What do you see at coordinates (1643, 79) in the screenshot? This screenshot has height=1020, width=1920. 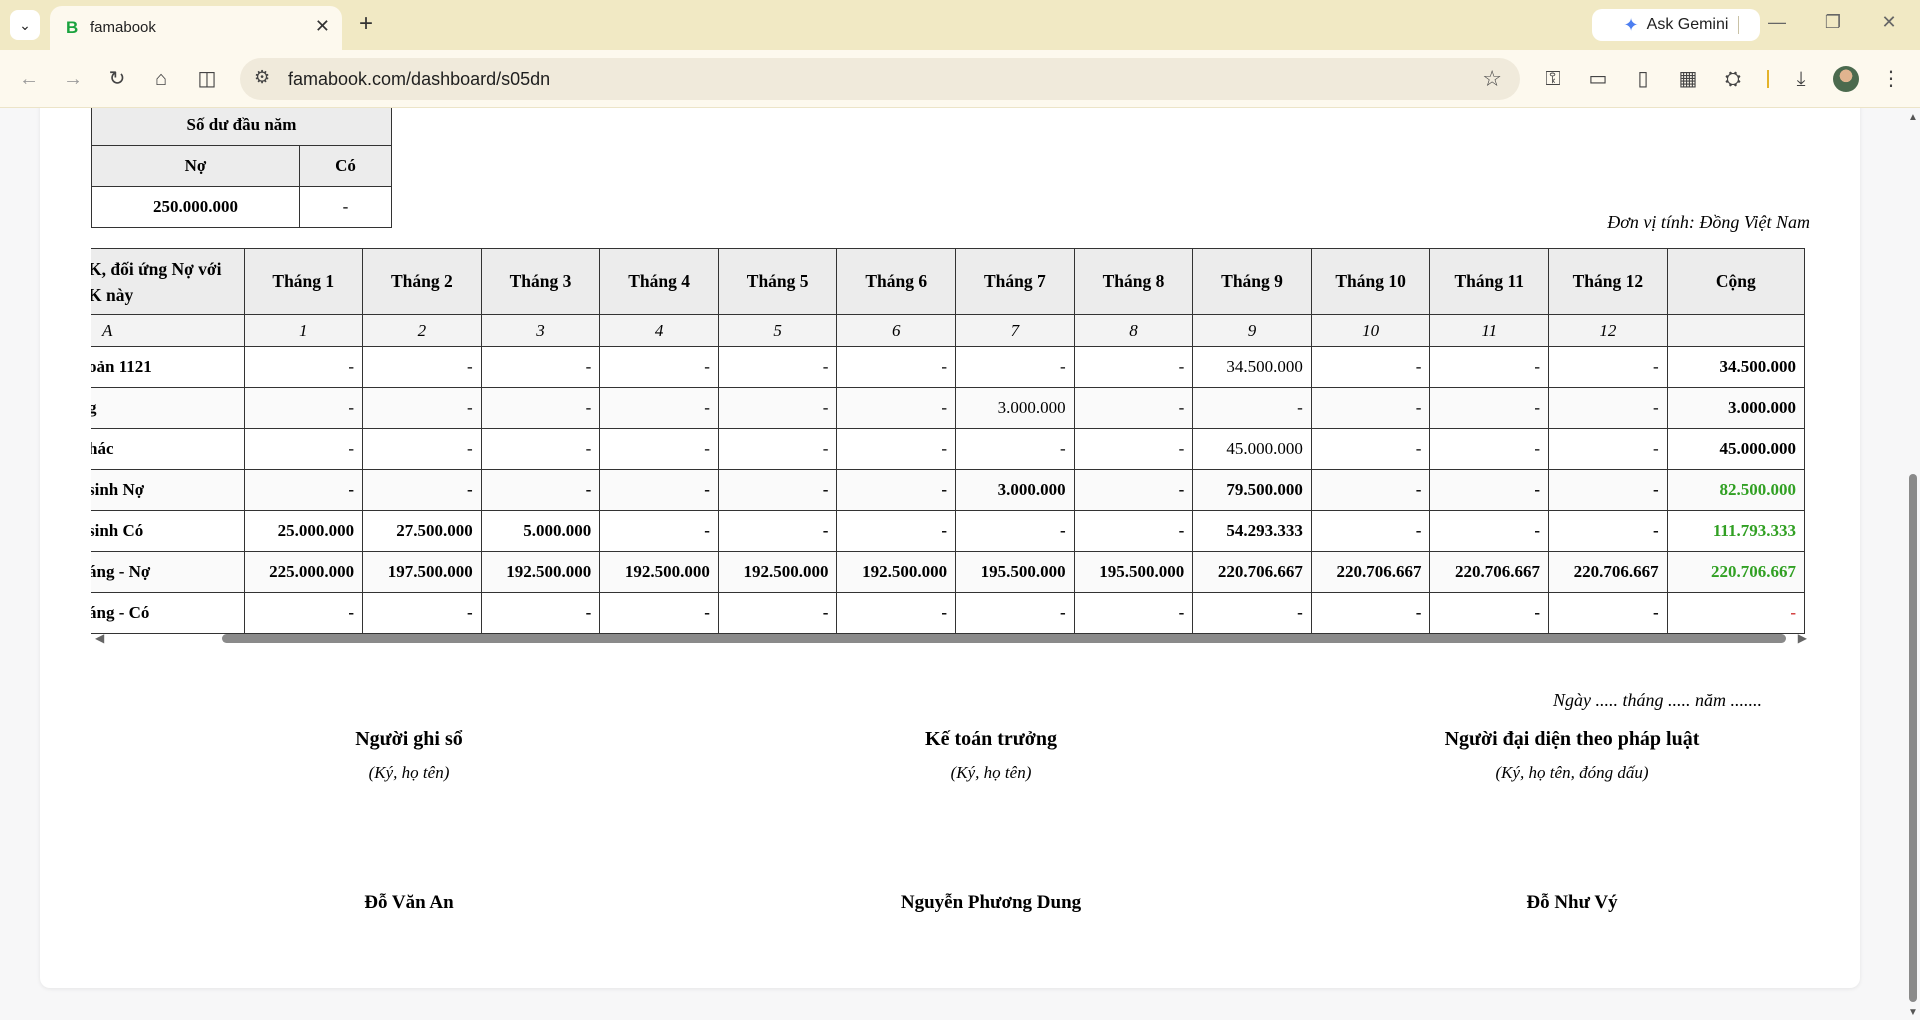 I see `reading-mode-icon: ▯` at bounding box center [1643, 79].